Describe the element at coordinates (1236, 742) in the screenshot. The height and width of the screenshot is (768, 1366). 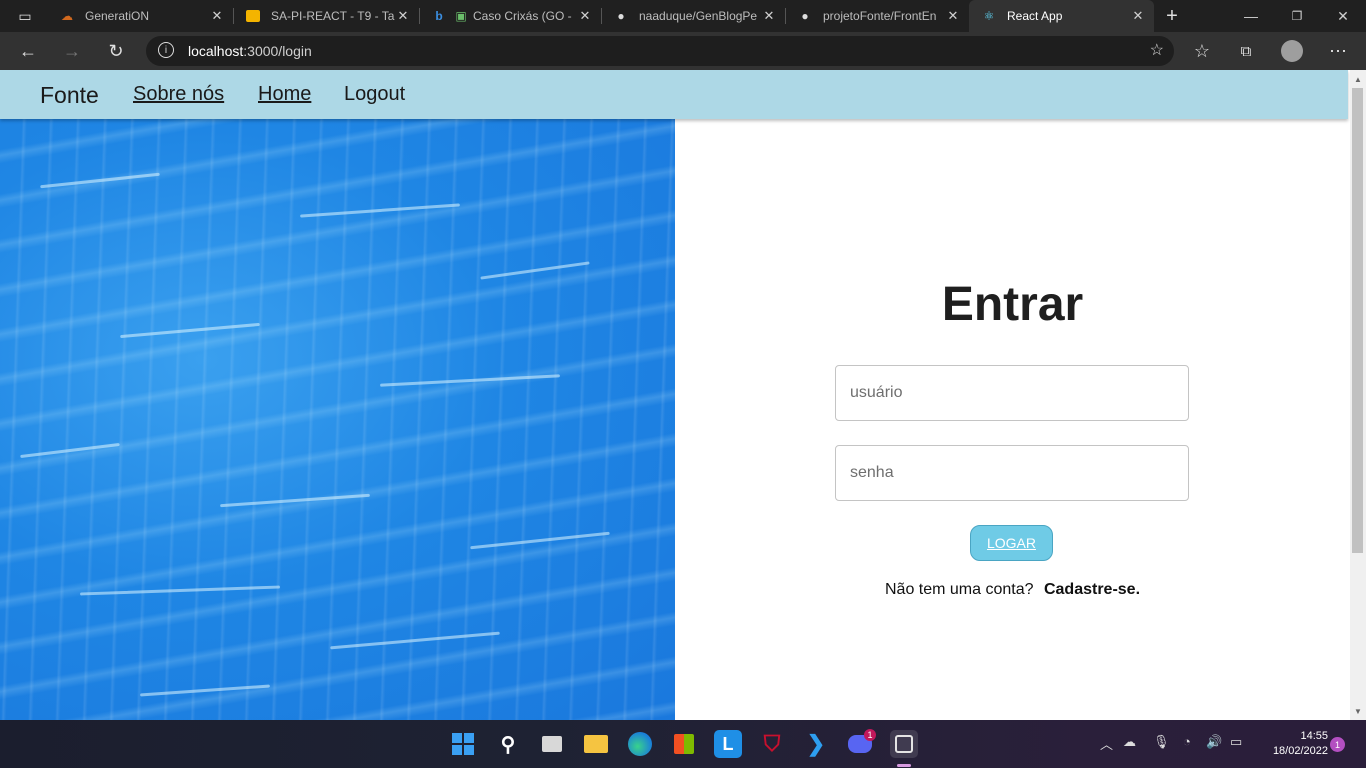
I see `battery-icon: ▭` at that location.